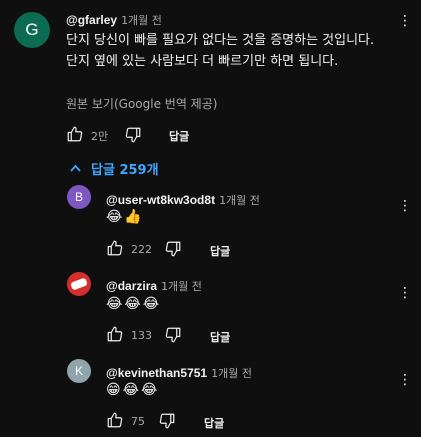  What do you see at coordinates (100, 136) in the screenshot?
I see `like-count: 2만` at bounding box center [100, 136].